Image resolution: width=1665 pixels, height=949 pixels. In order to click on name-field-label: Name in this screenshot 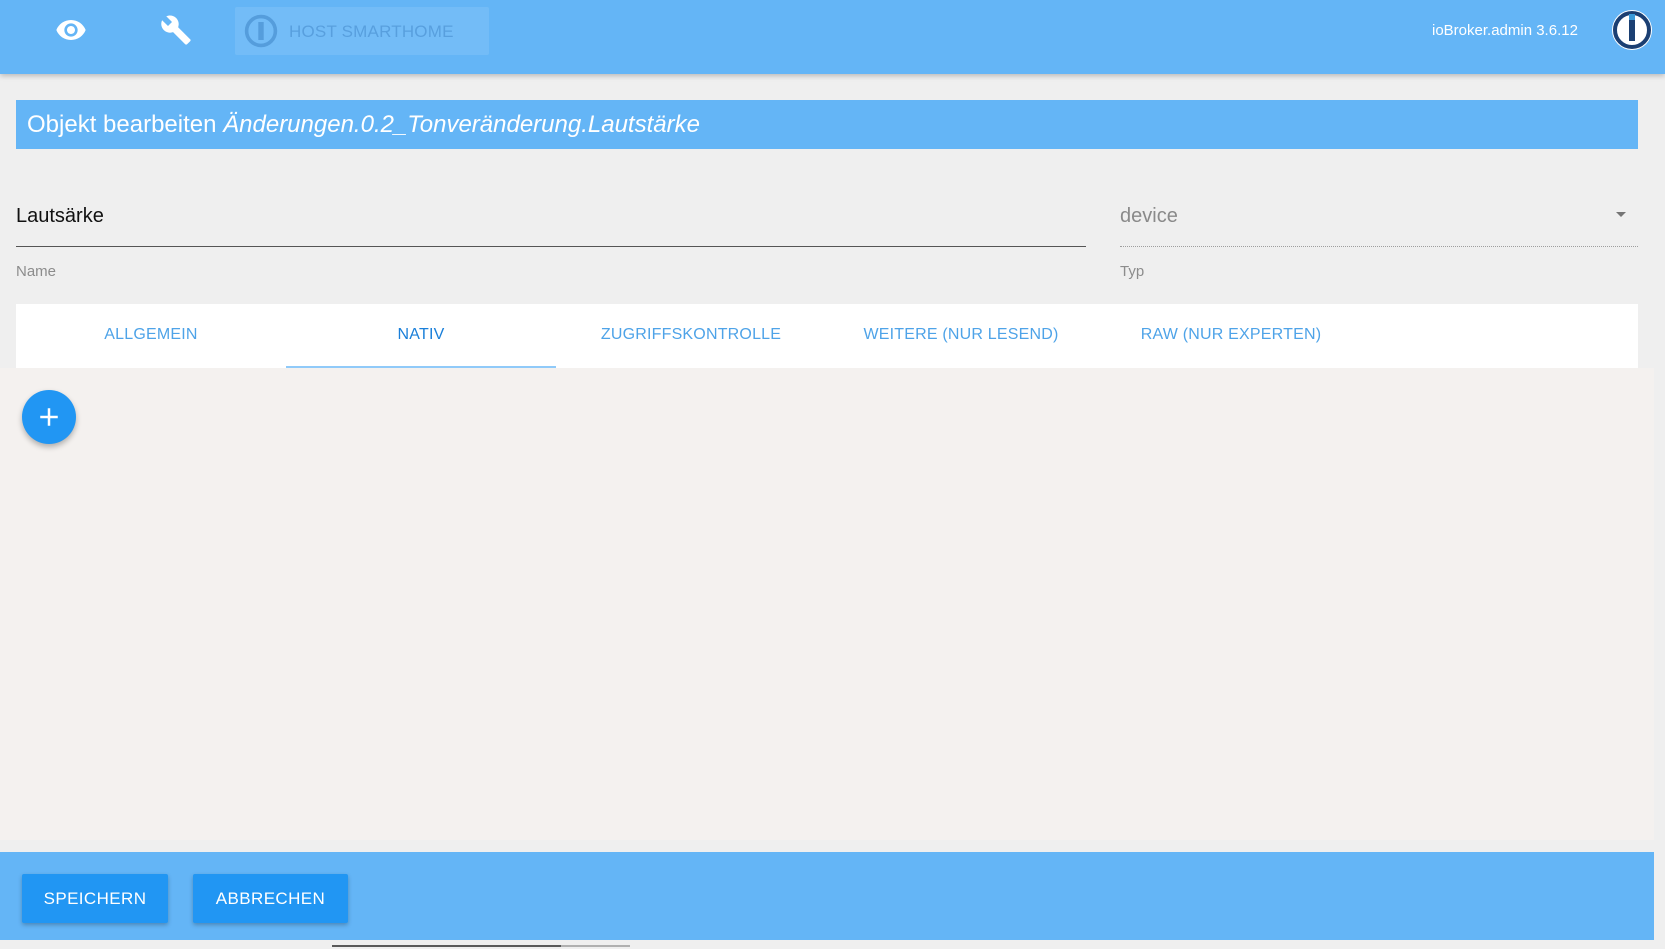, I will do `click(36, 271)`.